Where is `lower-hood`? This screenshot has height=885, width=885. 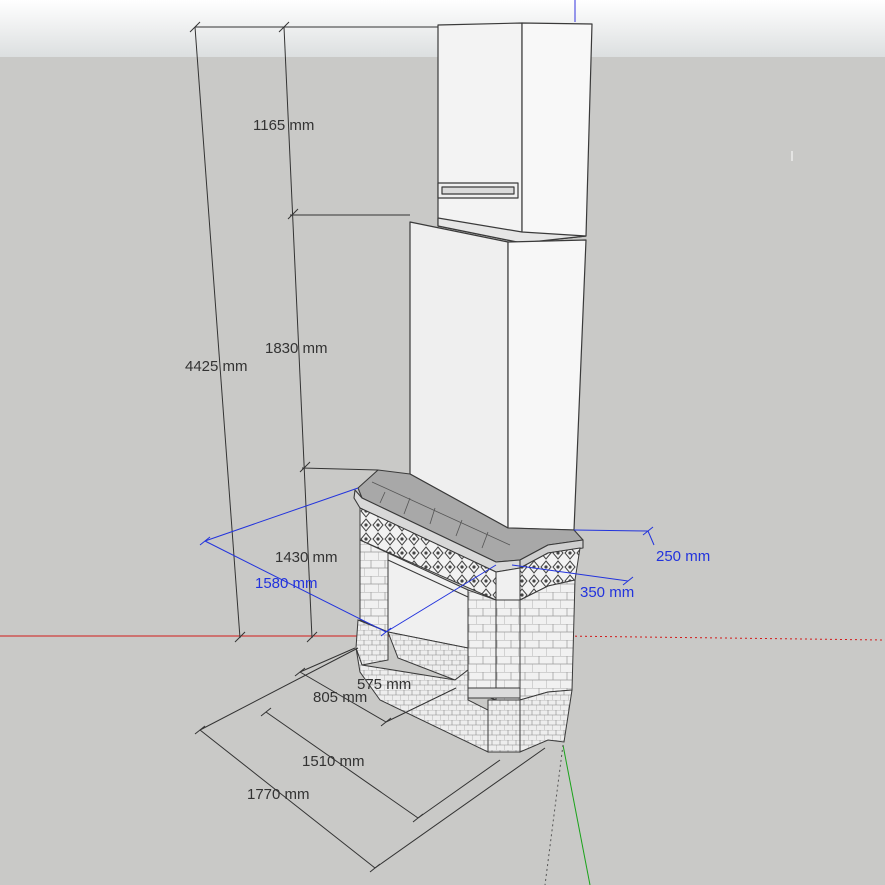
lower-hood is located at coordinates (498, 374).